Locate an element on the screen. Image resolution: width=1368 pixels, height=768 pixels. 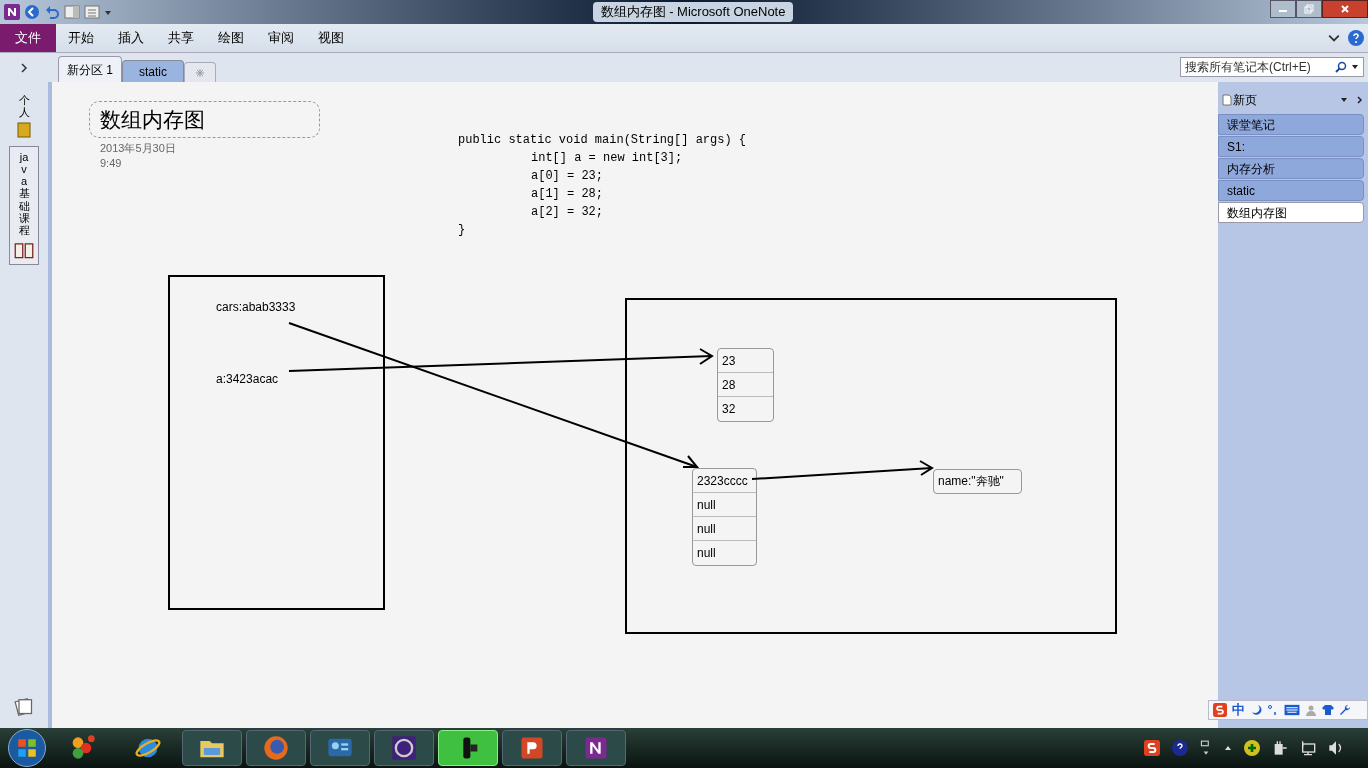
code-line: a[1] = 28; is located at coordinates (567, 194).